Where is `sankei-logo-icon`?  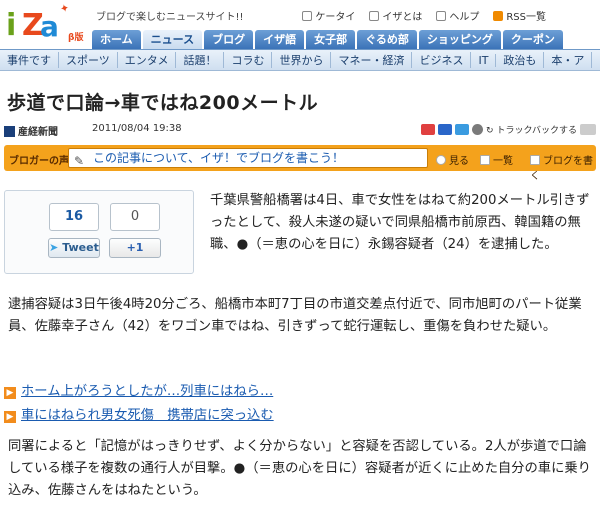
sankei-logo-icon is located at coordinates (9, 131).